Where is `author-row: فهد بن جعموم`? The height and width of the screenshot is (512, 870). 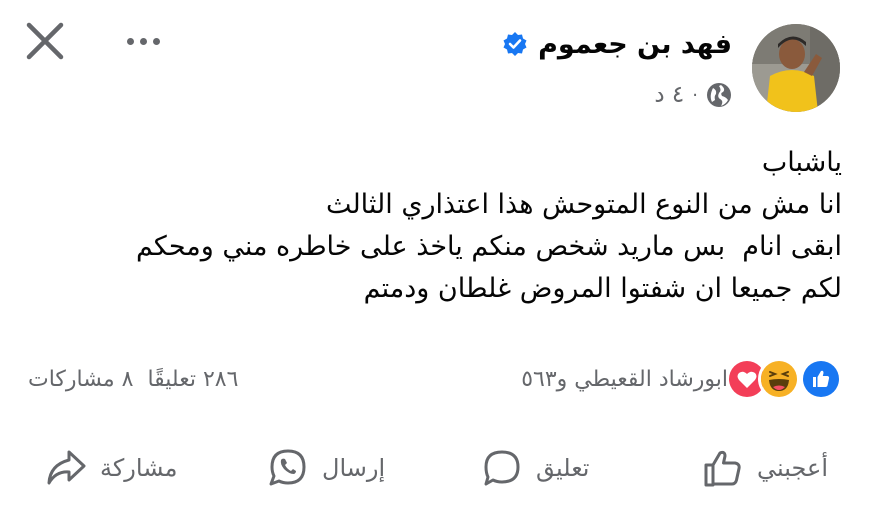 author-row: فهد بن جعموم is located at coordinates (617, 44).